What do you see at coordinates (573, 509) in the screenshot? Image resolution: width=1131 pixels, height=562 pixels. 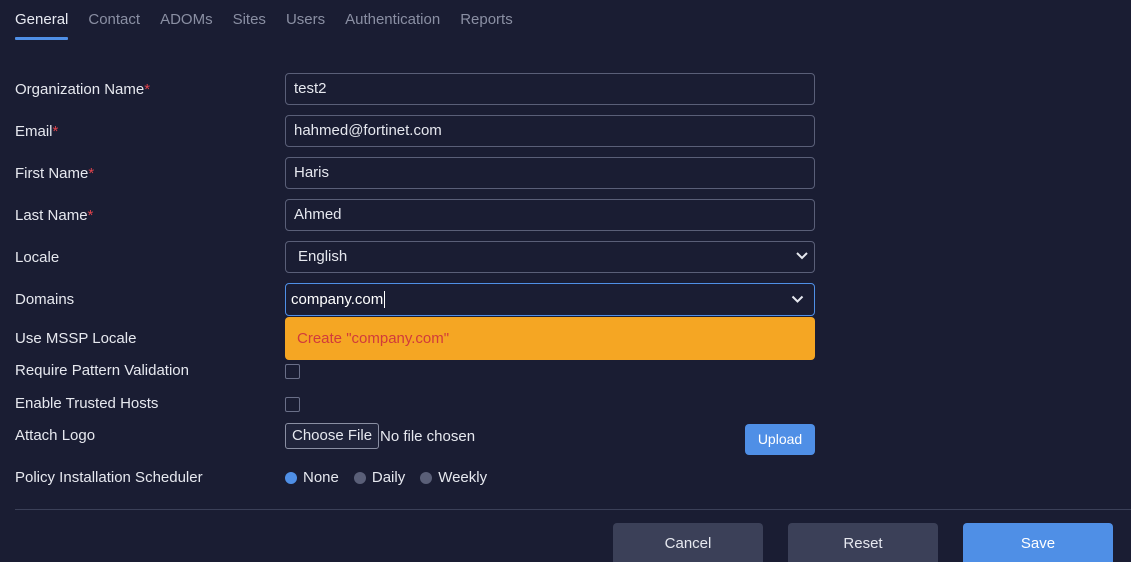 I see `footer-divider` at bounding box center [573, 509].